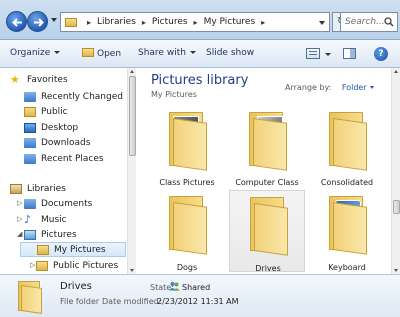 This screenshot has height=317, width=400. Describe the element at coordinates (66, 142) in the screenshot. I see `nav-downloads-label: Downloads` at that location.